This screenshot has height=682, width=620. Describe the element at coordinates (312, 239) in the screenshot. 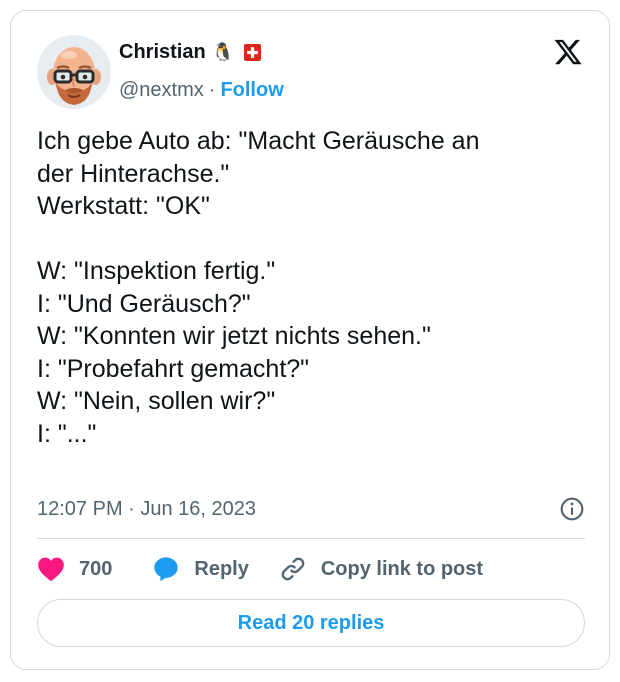

I see `tweet-line` at that location.